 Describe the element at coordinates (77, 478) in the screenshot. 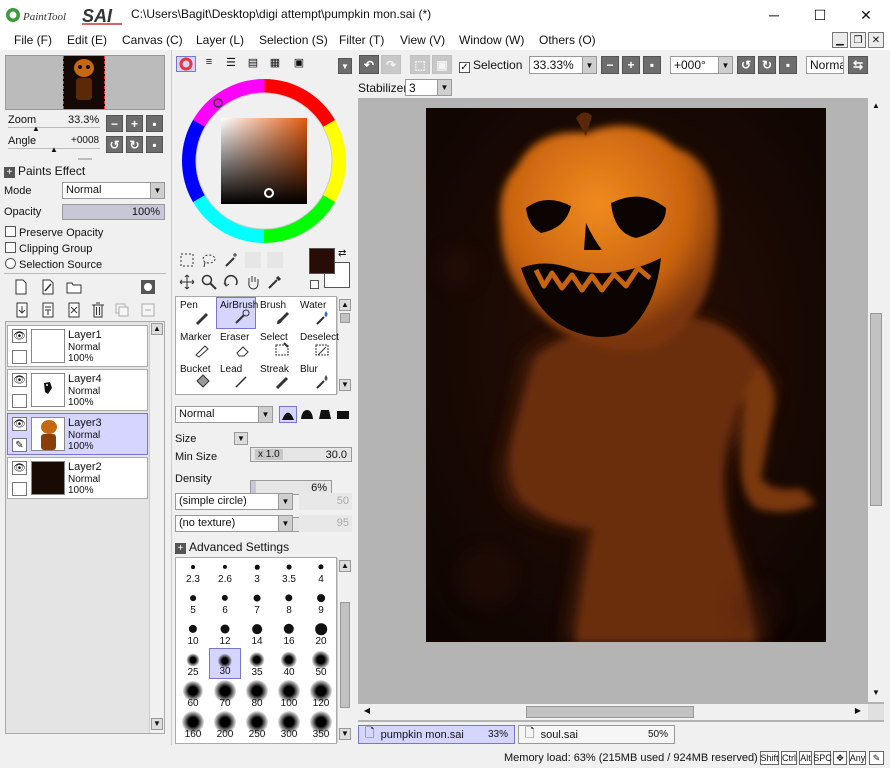

I see `layer-item-layer2: 👁 Layer2 Normal 100%` at that location.